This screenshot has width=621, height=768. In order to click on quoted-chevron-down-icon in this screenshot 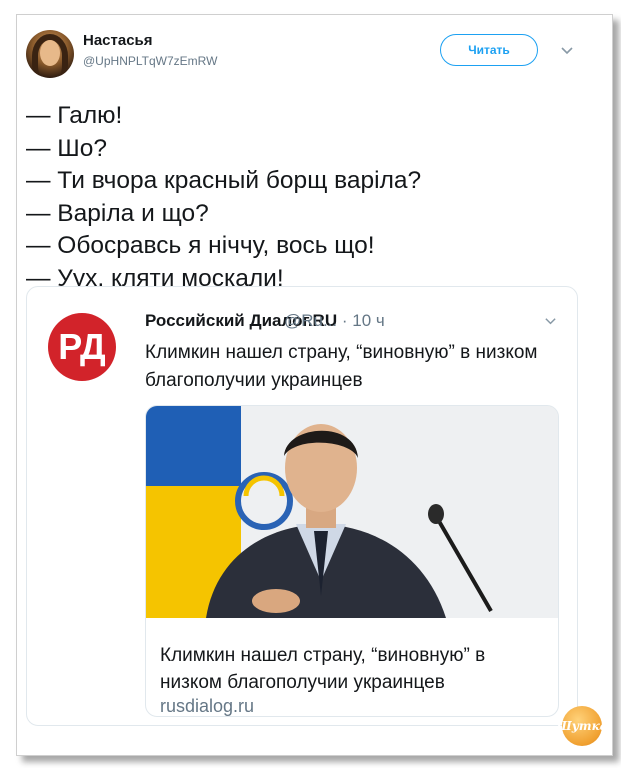, I will do `click(550, 323)`.